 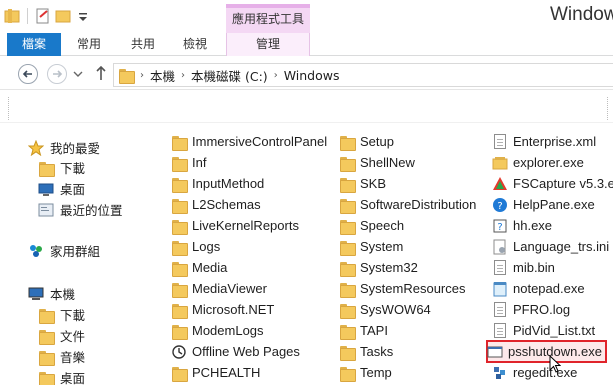 I want to click on list-item: Speech, so click(x=371, y=225).